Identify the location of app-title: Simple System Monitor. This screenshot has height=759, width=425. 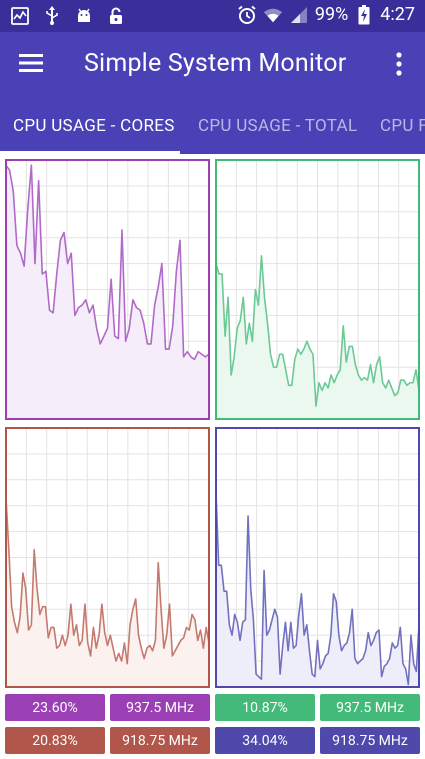
(215, 63).